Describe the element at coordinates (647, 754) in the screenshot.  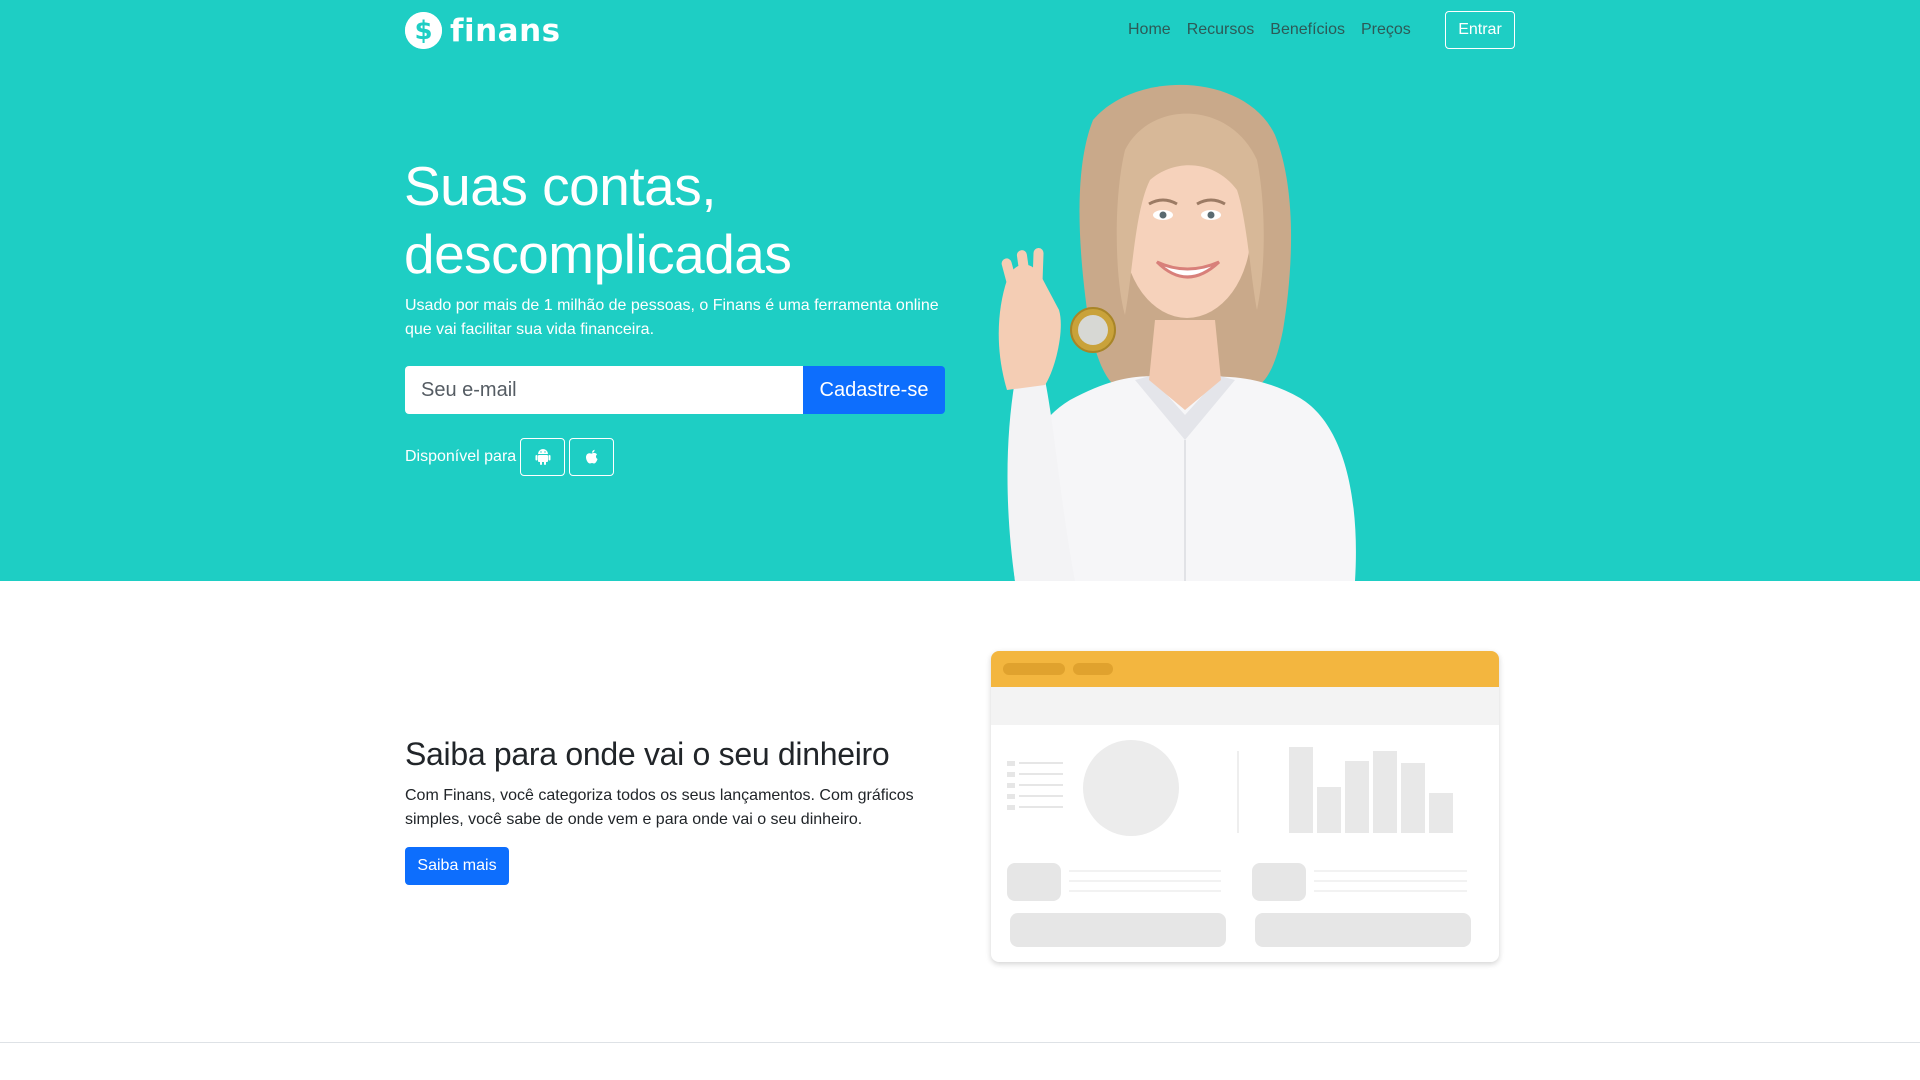
I see `feature-title: Saiba para onde vai o seu dinheiro` at that location.